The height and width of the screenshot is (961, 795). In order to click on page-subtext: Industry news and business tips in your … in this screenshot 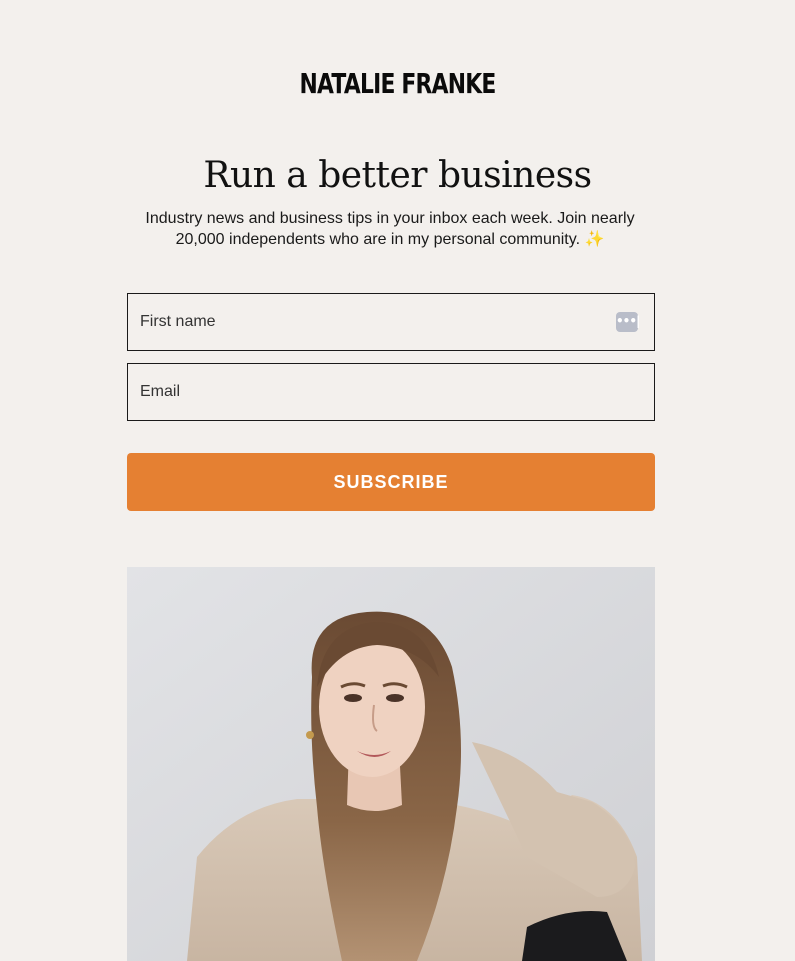, I will do `click(390, 229)`.